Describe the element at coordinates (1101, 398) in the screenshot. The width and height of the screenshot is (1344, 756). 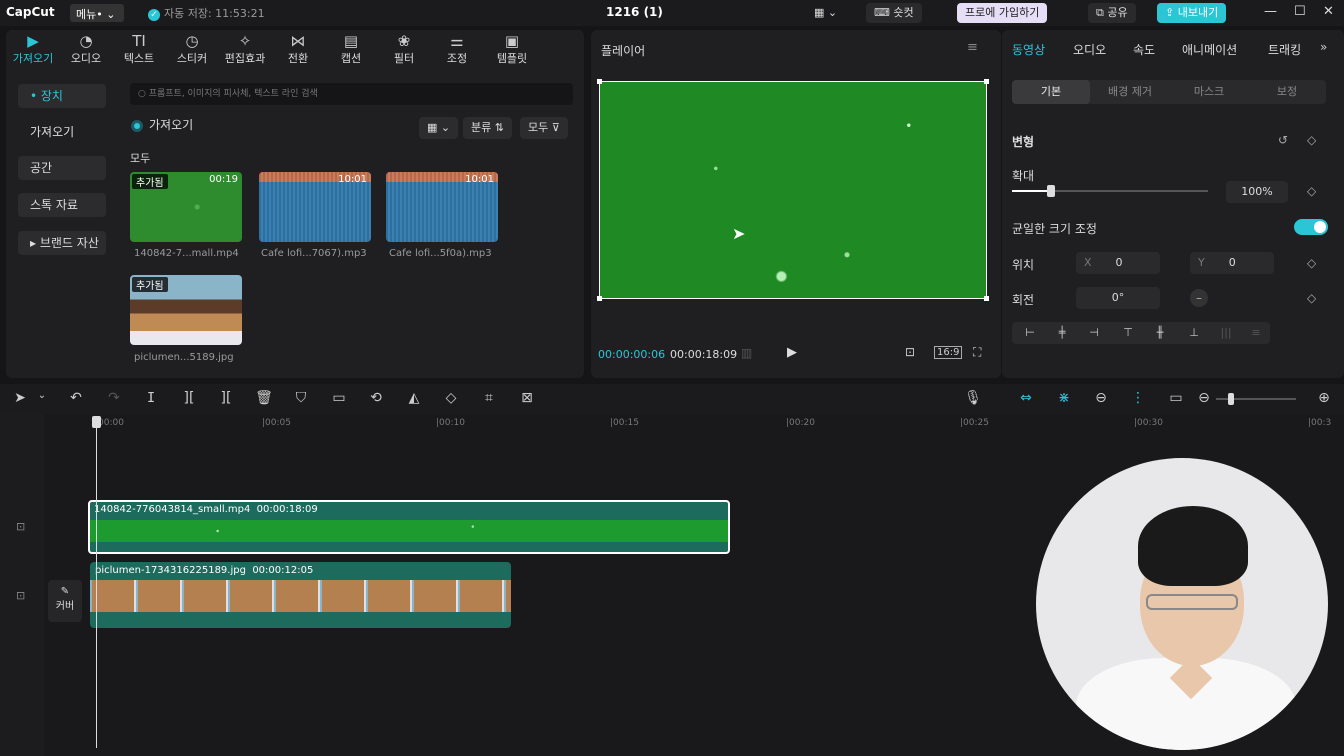
I see `link-icon: ⊖` at that location.